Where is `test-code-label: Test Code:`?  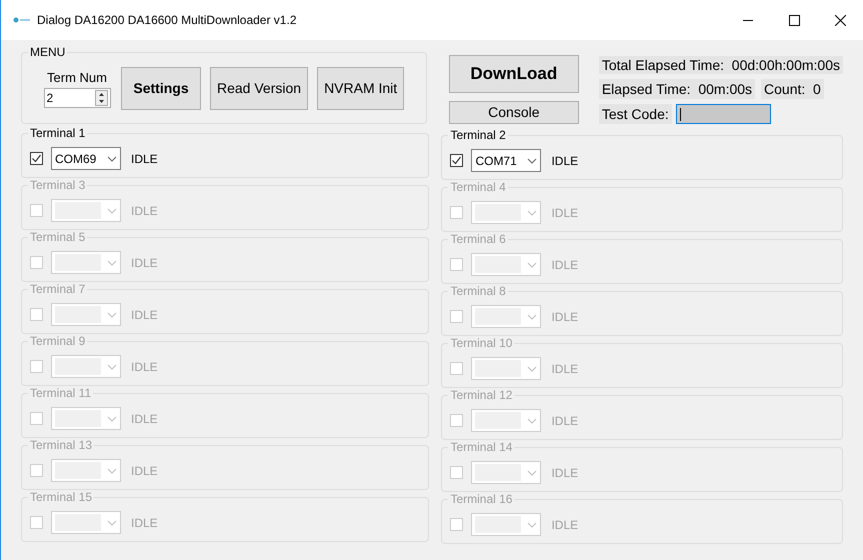
test-code-label: Test Code: is located at coordinates (635, 114).